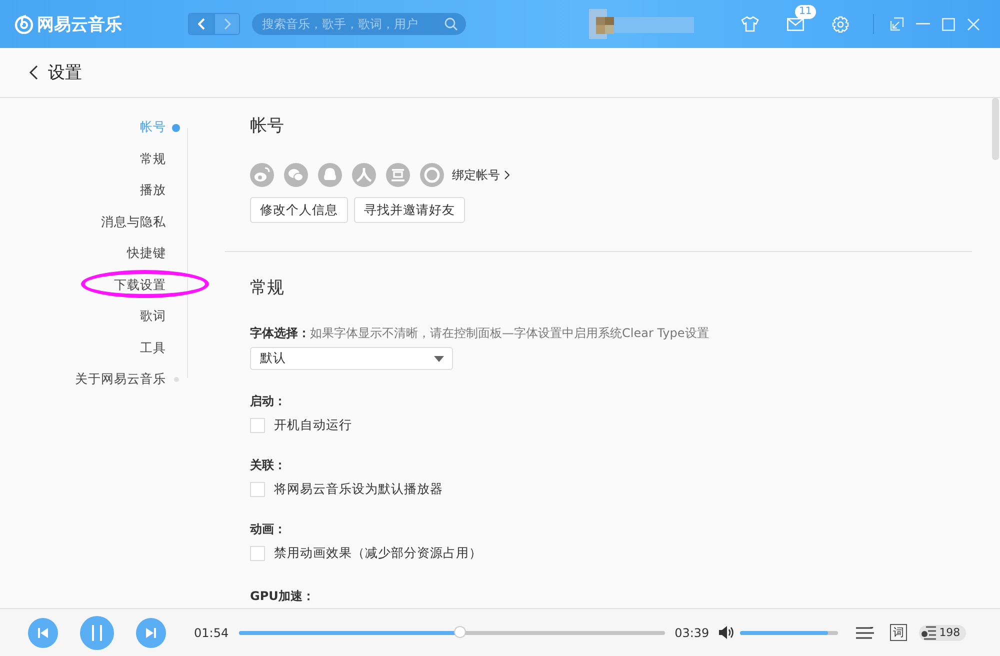 This screenshot has width=1000, height=656. Describe the element at coordinates (268, 401) in the screenshot. I see `setting-label: 启动：` at that location.